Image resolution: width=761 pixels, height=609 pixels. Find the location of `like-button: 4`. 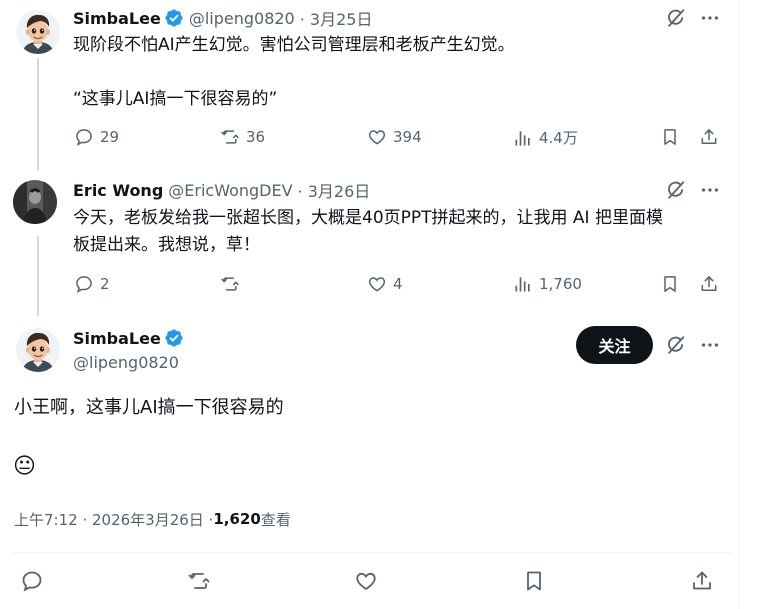

like-button: 4 is located at coordinates (385, 284).